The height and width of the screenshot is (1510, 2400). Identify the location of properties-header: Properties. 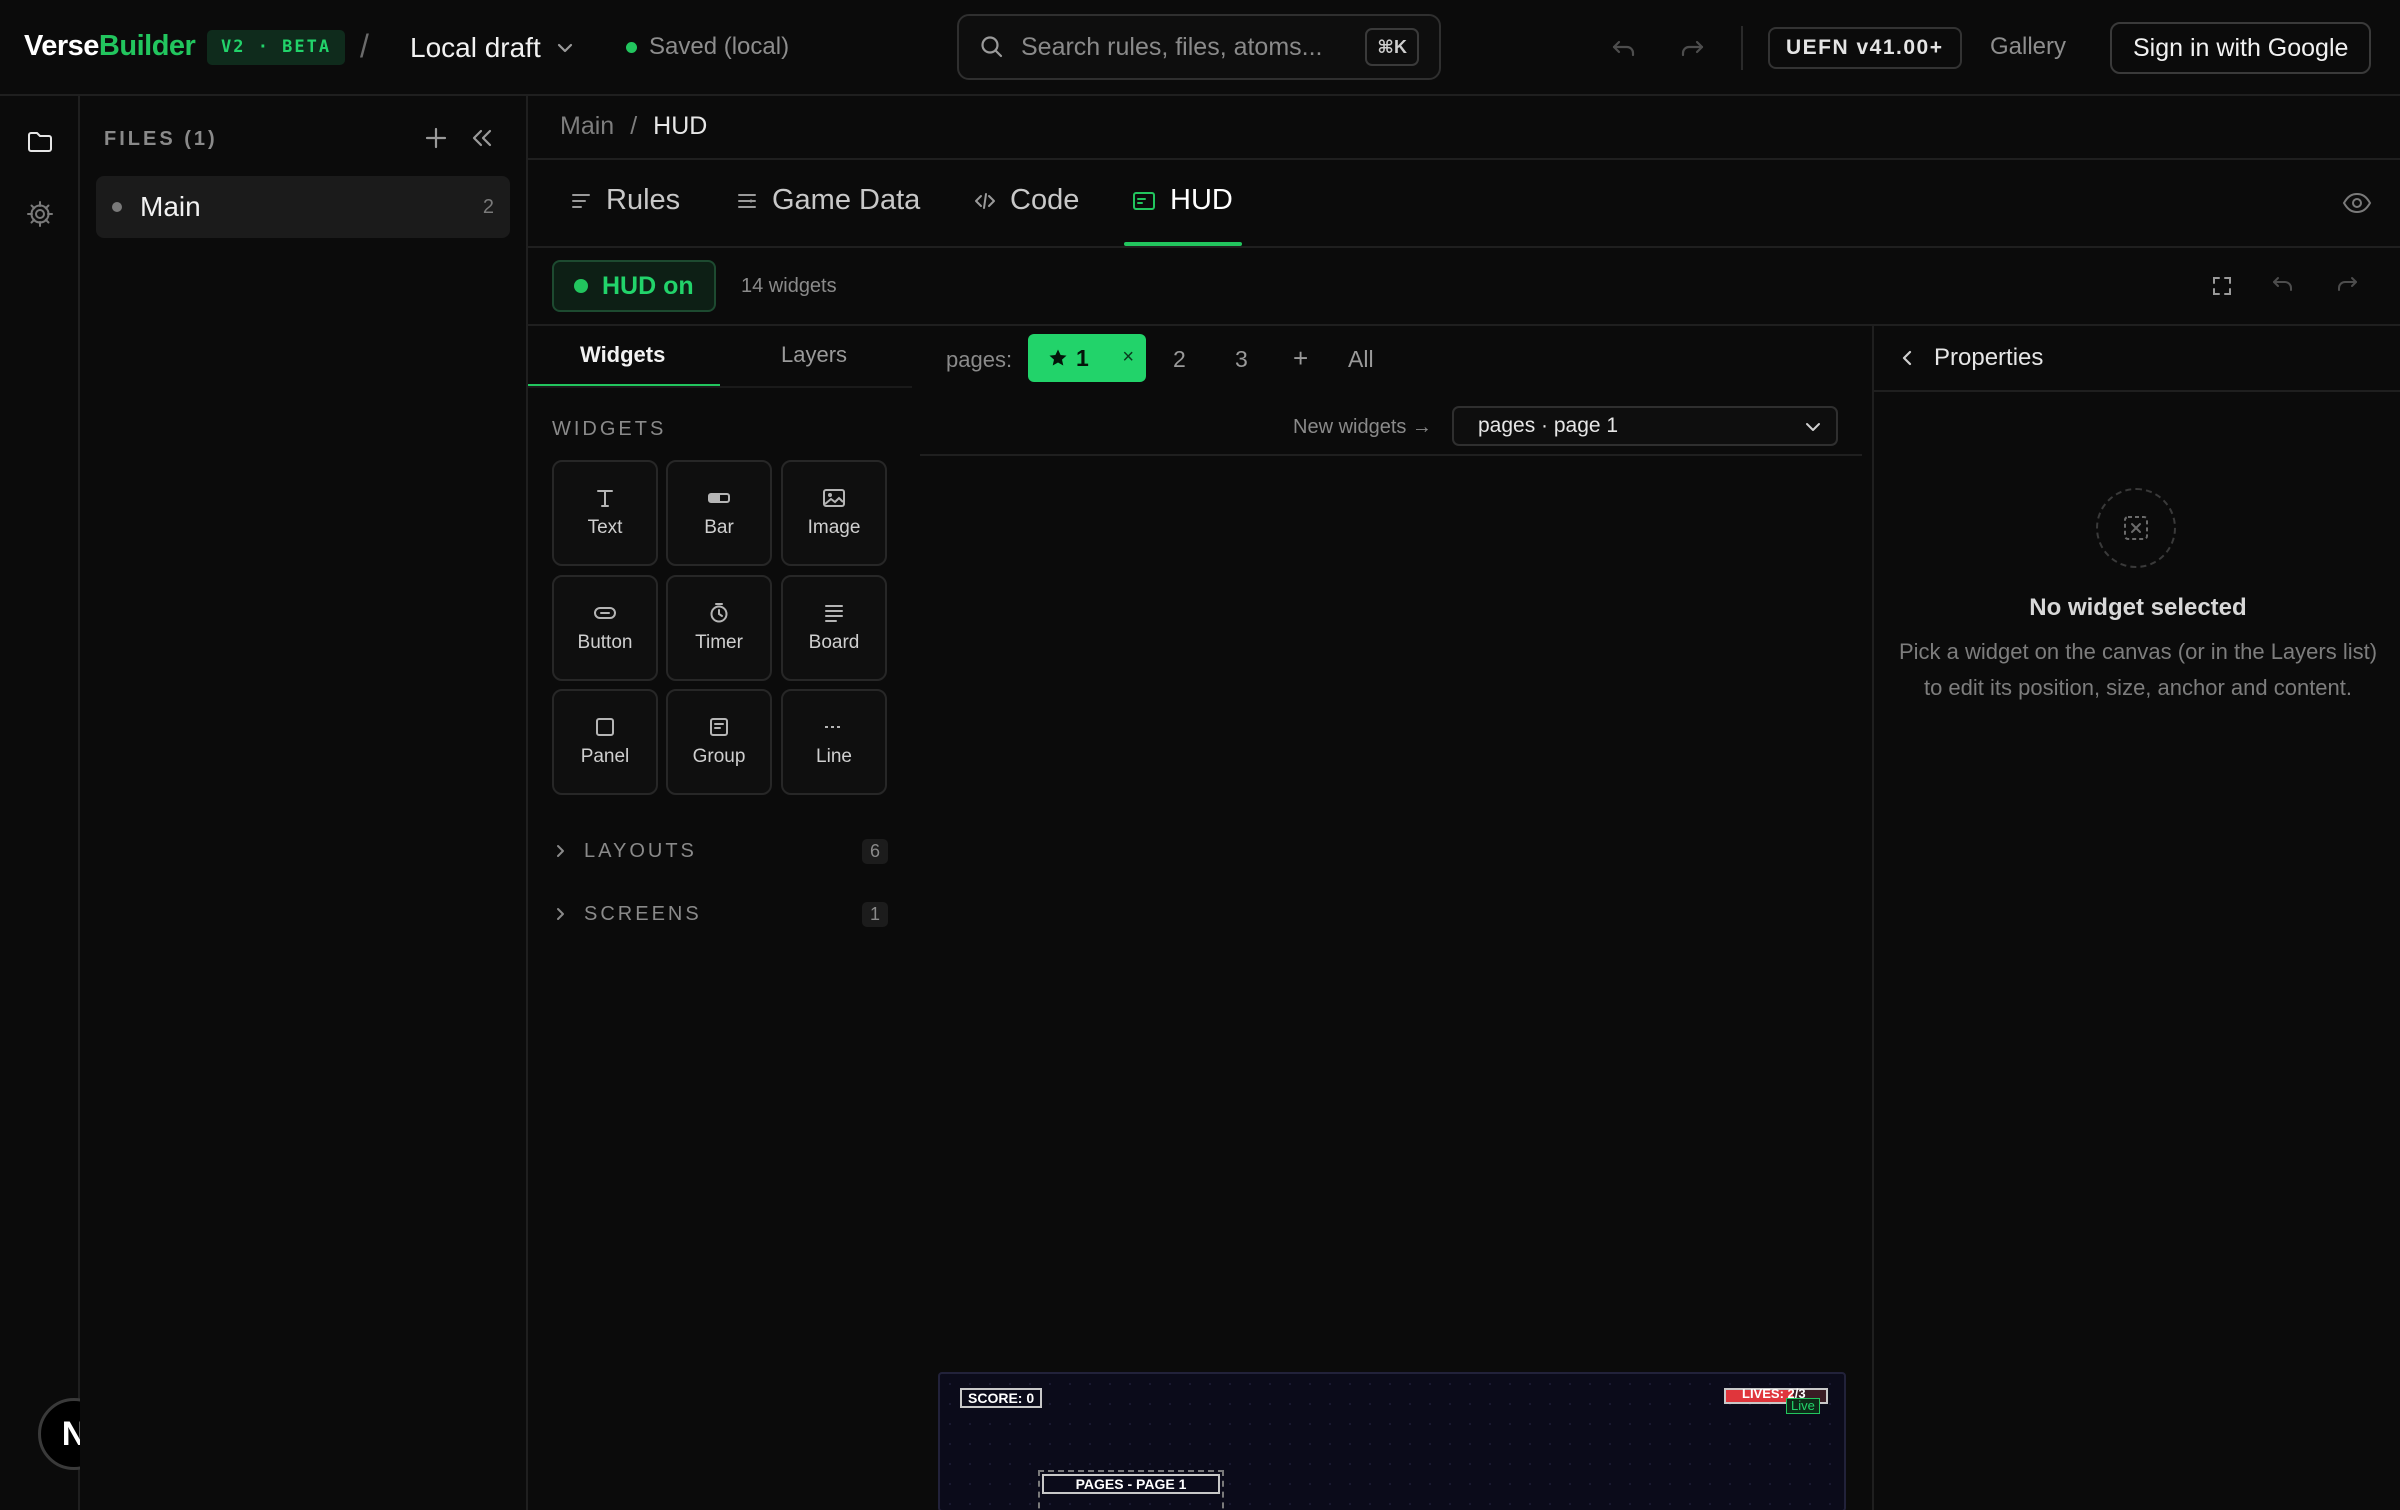
(1971, 358).